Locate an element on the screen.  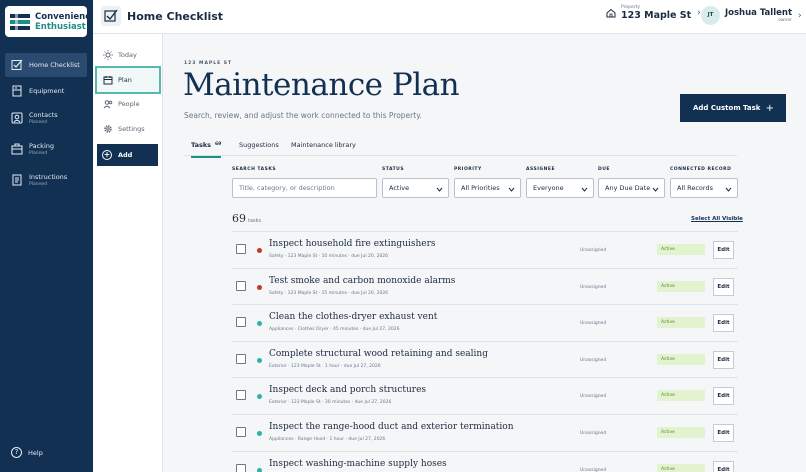
task-title: Inspect household fire extinguishers is located at coordinates (352, 244).